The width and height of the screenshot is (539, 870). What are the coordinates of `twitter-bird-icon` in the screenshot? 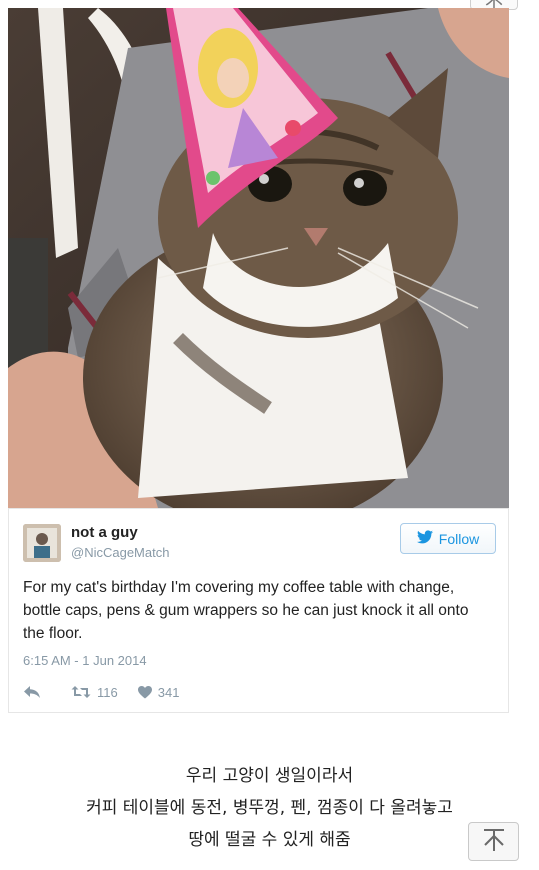 It's located at (424, 538).